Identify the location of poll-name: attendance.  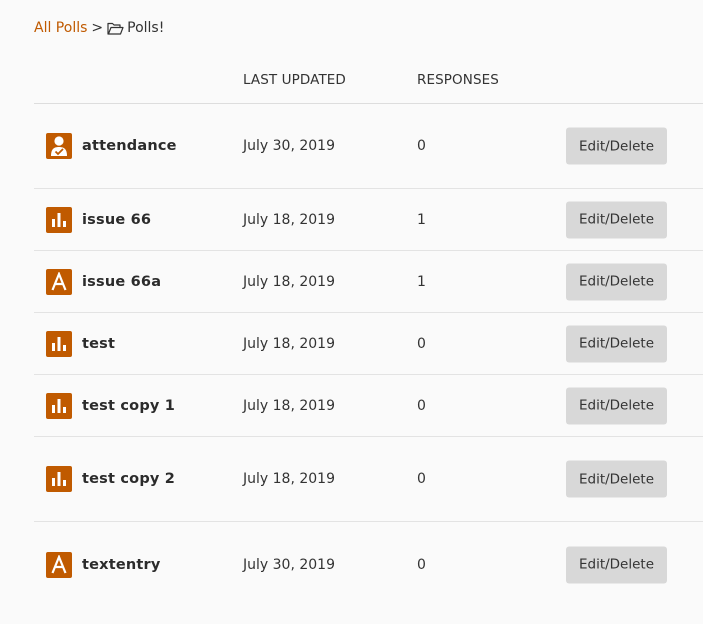
(129, 146).